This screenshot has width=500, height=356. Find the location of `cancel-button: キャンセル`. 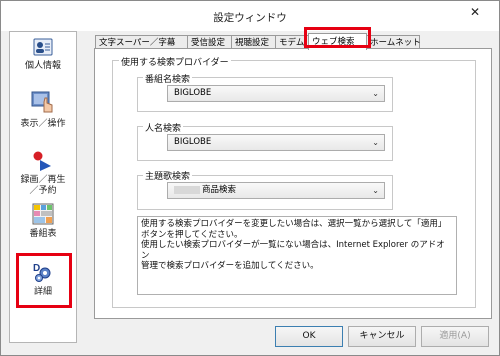

cancel-button: キャンセル is located at coordinates (382, 336).